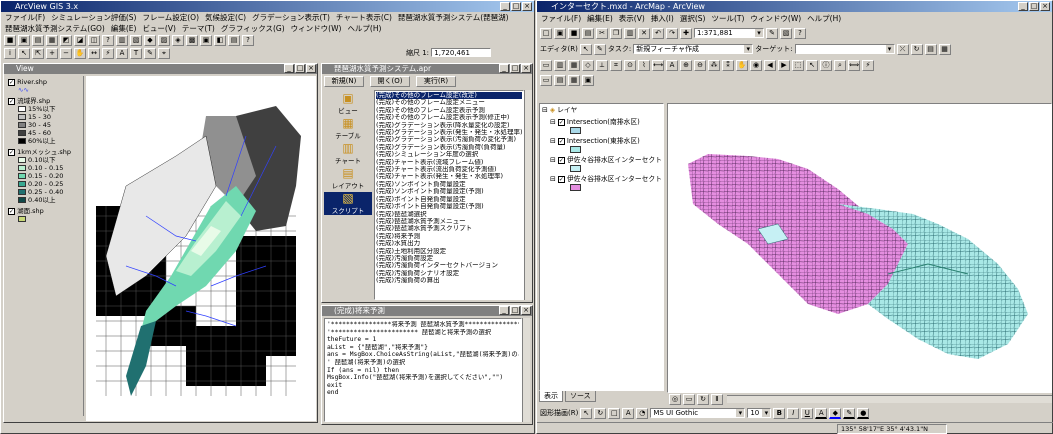 Image resolution: width=1053 pixels, height=434 pixels. Describe the element at coordinates (588, 80) in the screenshot. I see `refresh-icon: ▣` at that location.